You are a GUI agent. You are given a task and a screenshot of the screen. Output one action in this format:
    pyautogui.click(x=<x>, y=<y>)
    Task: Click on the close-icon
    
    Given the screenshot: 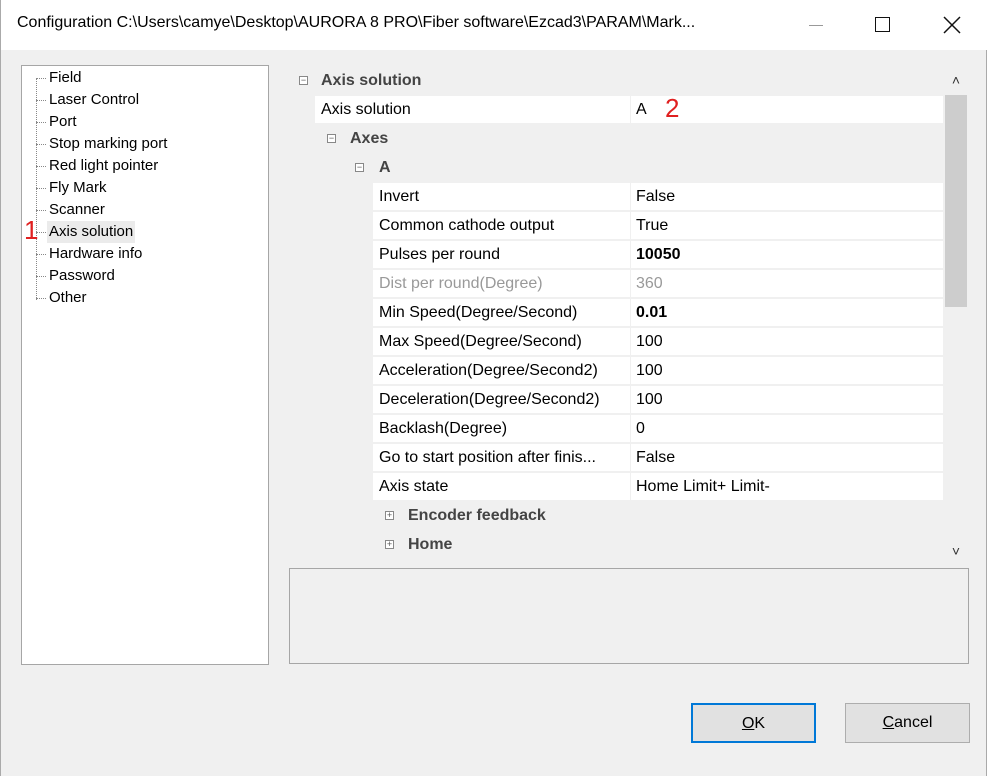 What is the action you would take?
    pyautogui.click(x=952, y=25)
    